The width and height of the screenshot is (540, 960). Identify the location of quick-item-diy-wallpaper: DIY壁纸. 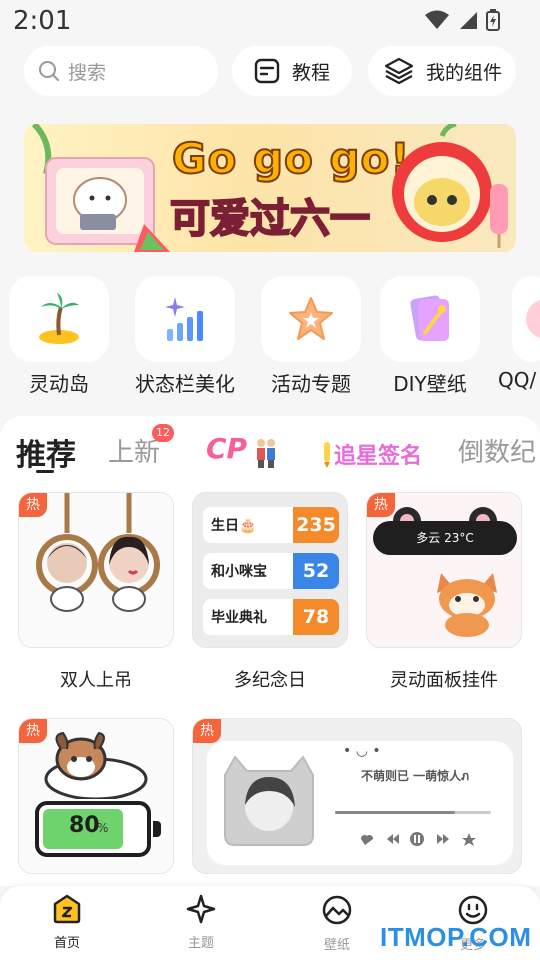
(430, 338).